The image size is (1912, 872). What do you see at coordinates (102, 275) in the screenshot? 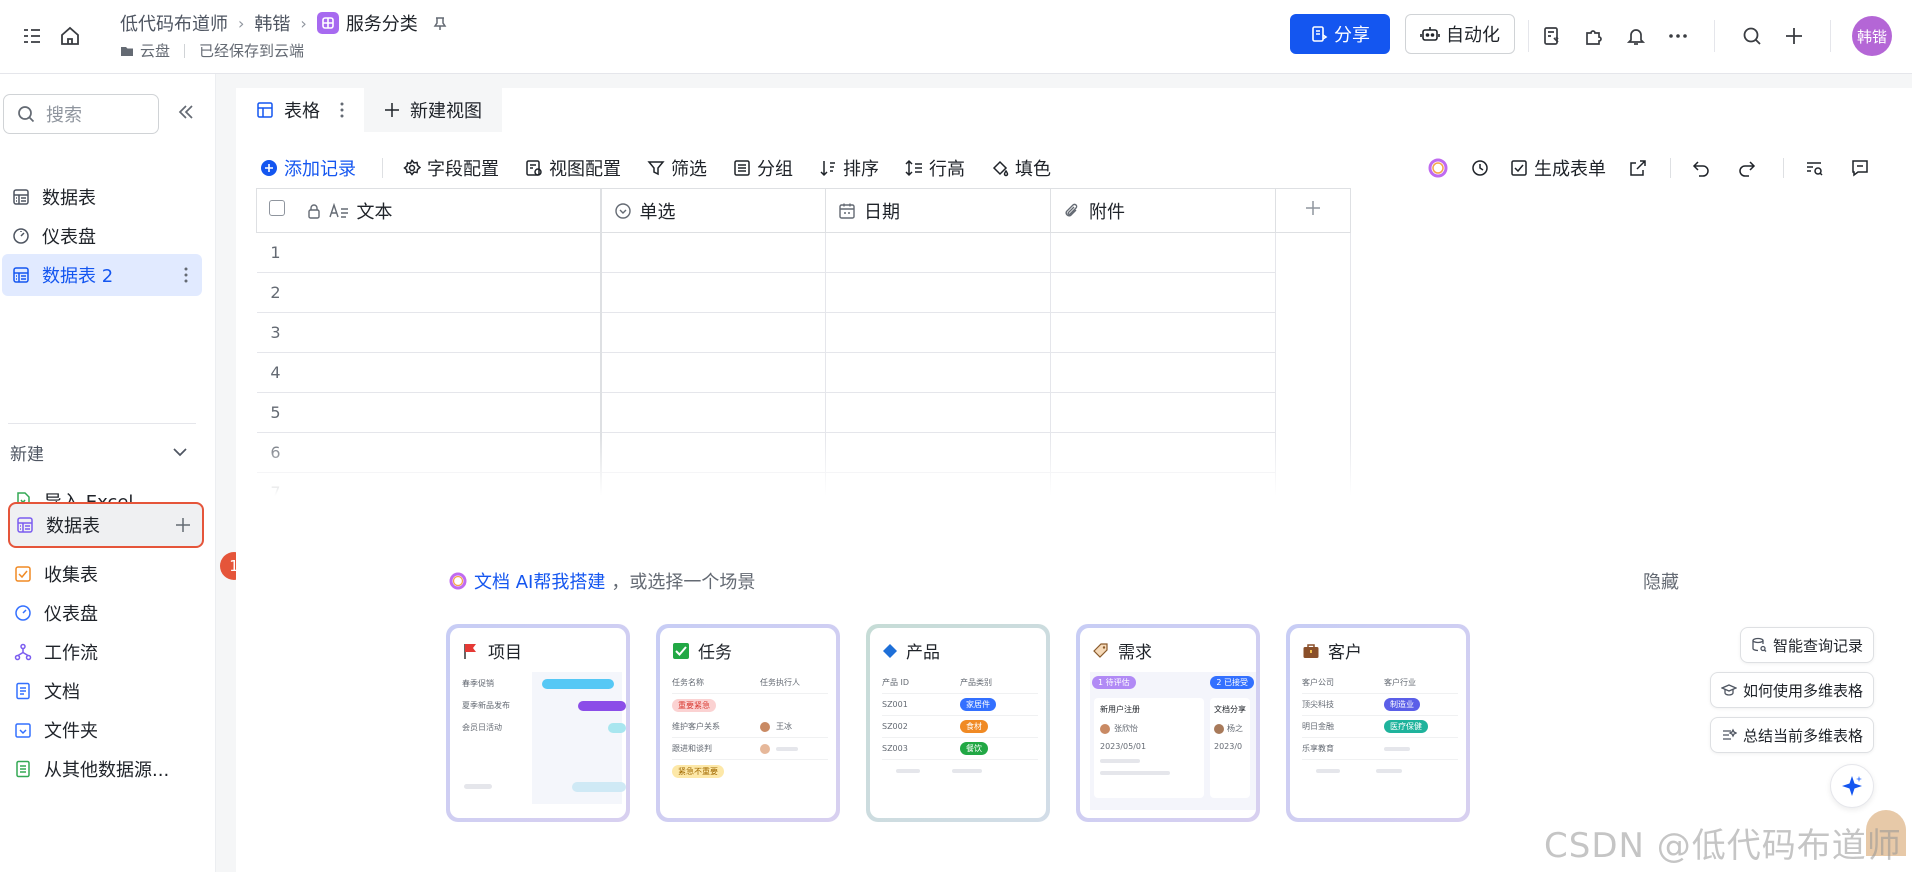
I see `sidebar-item-table-2: 数据表 2` at bounding box center [102, 275].